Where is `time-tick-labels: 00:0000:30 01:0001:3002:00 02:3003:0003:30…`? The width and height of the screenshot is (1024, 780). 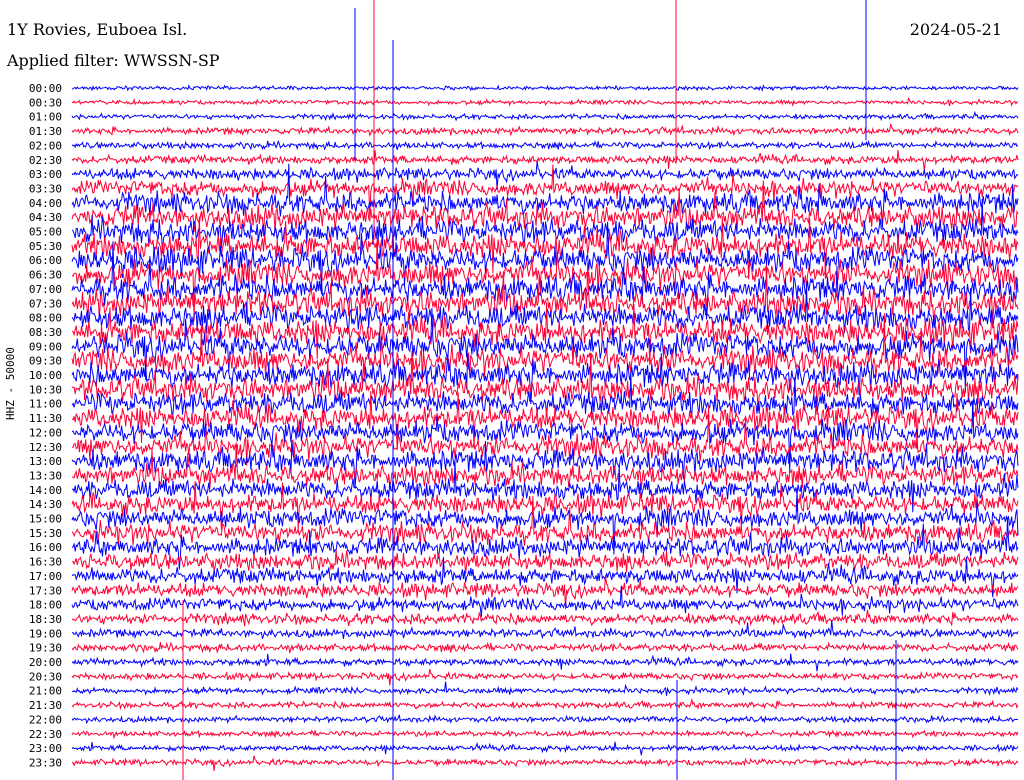
time-tick-labels: 00:0000:30 01:0001:3002:00 02:3003:0003:30… is located at coordinates (45, 425).